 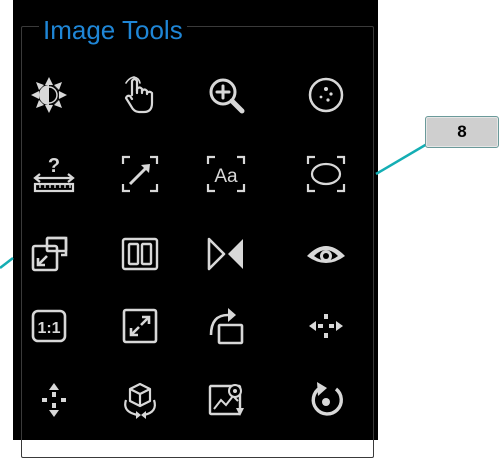 What do you see at coordinates (462, 132) in the screenshot?
I see `callout-badge: 8` at bounding box center [462, 132].